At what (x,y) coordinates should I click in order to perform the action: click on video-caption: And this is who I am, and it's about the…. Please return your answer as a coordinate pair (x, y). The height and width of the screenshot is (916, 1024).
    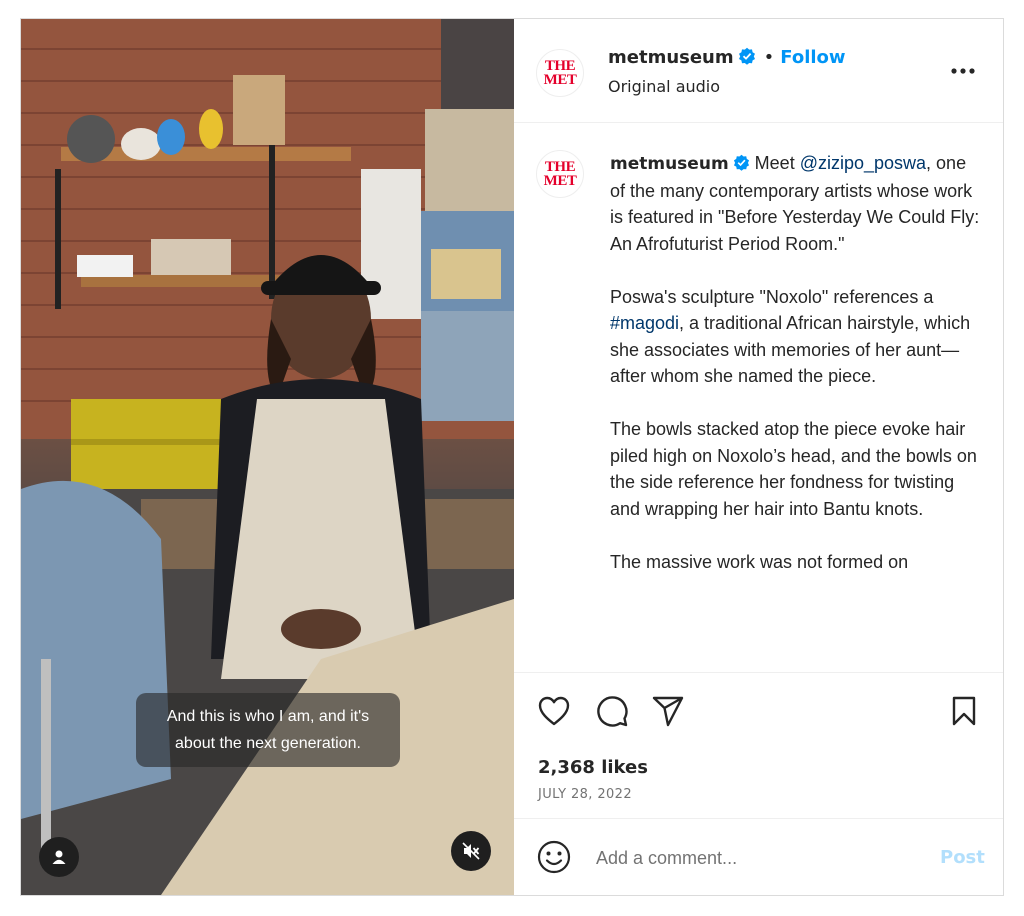
    Looking at the image, I should click on (268, 730).